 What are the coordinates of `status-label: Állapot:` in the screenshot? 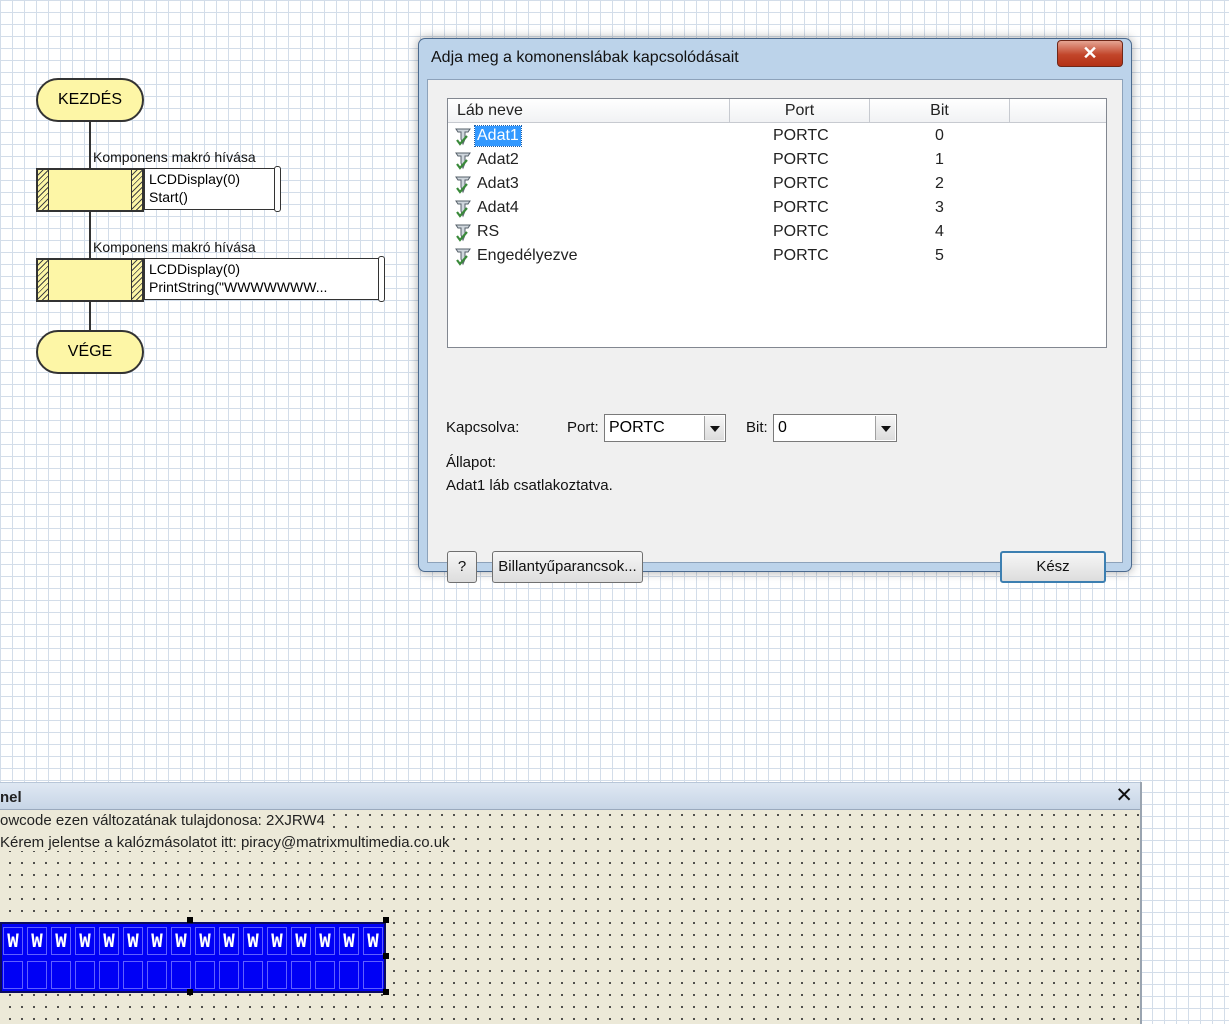 It's located at (471, 462).